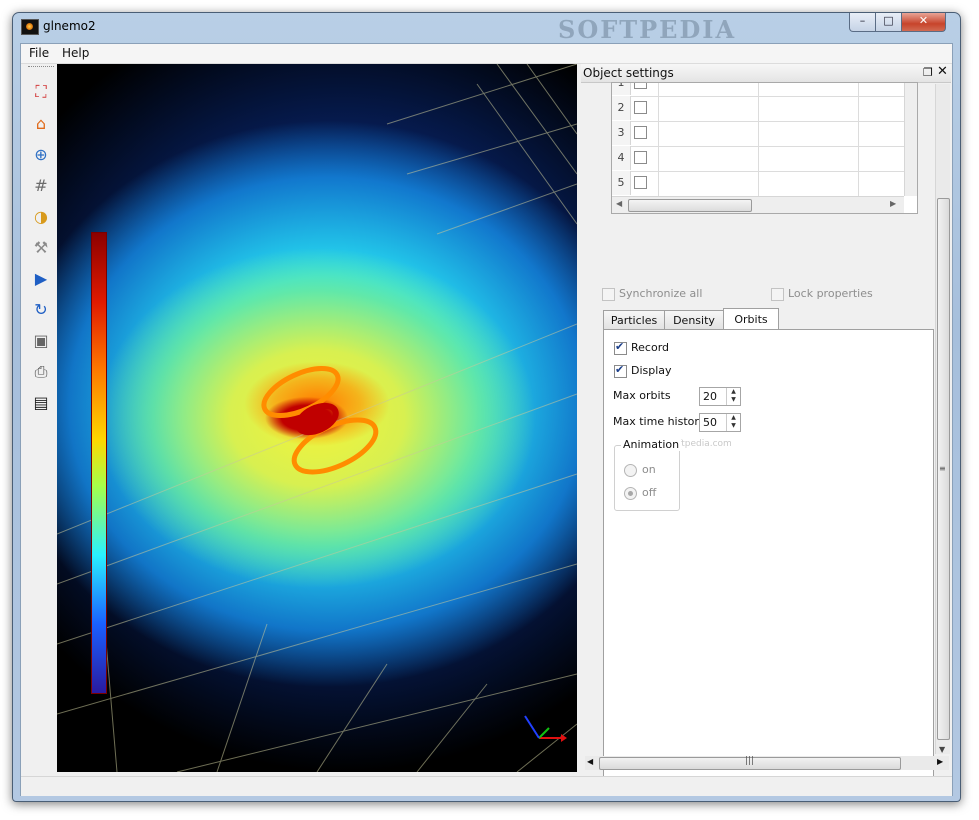  What do you see at coordinates (649, 469) in the screenshot?
I see `animation-on-label: on` at bounding box center [649, 469].